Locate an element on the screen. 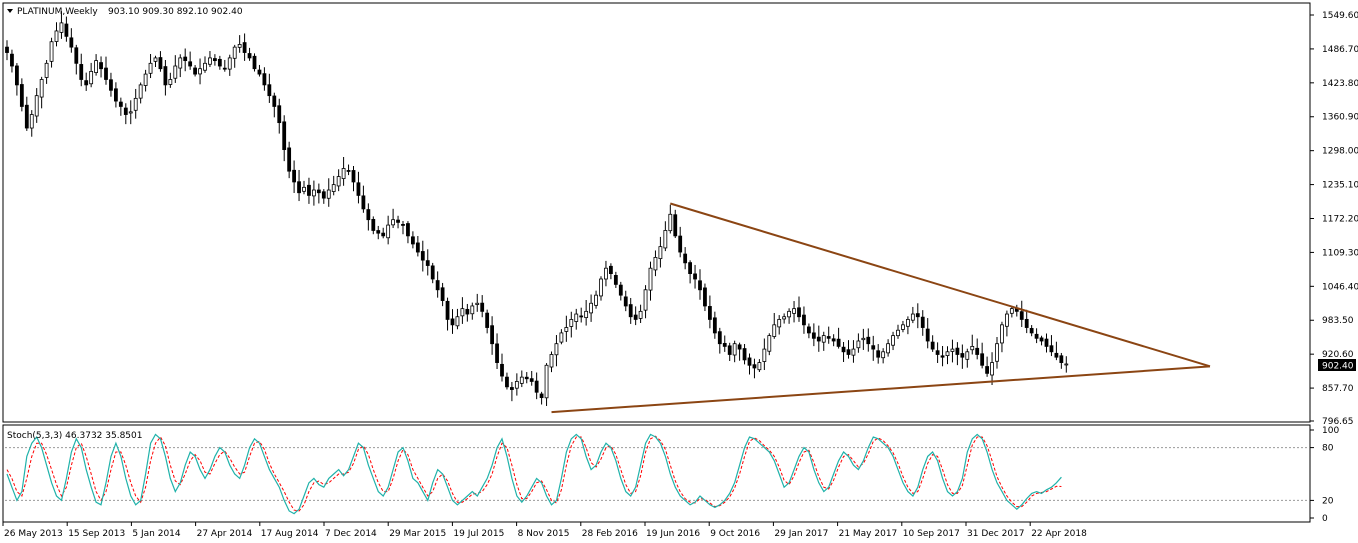  price-tick-label: 1549.60 is located at coordinates (1340, 16).